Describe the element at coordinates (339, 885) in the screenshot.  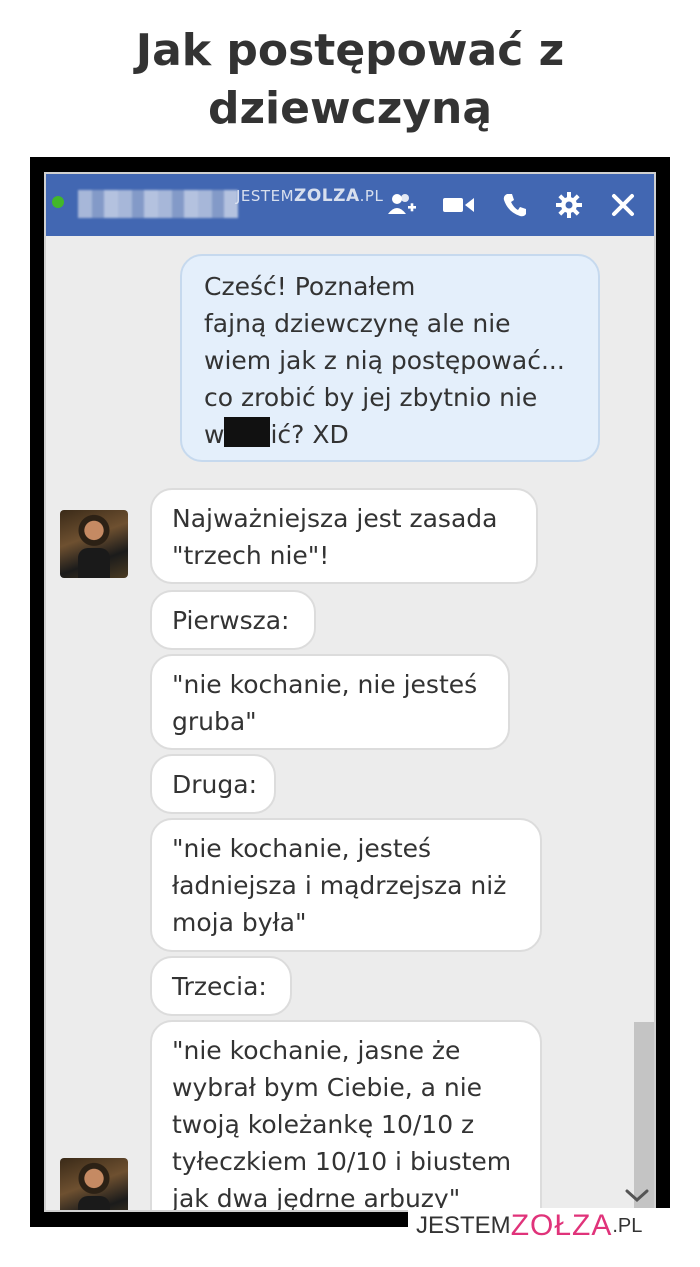
I see `message-line: ładniejsza i mądrzejsza niż` at that location.